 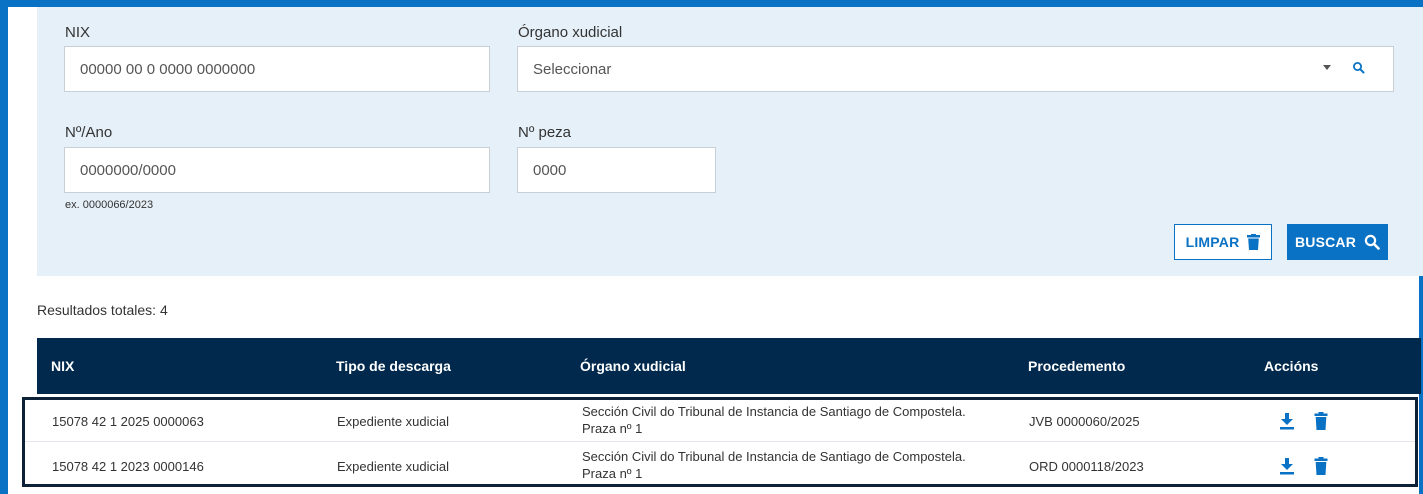 What do you see at coordinates (393, 366) in the screenshot?
I see `column-header-tipo: Tipo de descarga` at bounding box center [393, 366].